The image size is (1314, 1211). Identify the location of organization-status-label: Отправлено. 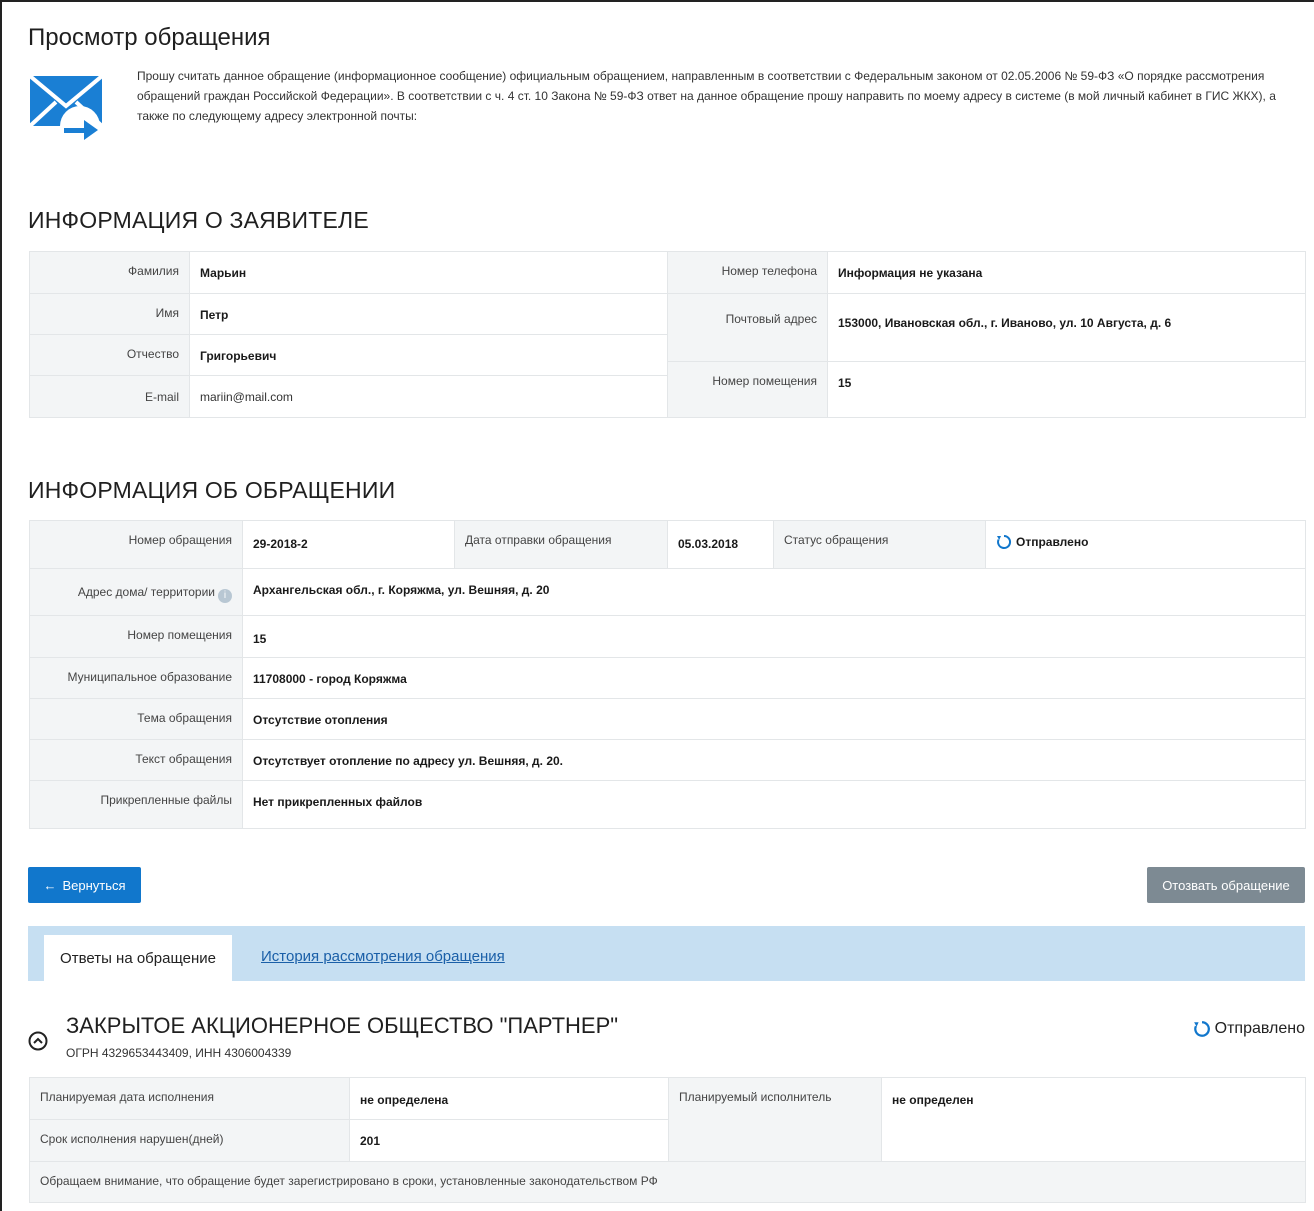
(1259, 1028).